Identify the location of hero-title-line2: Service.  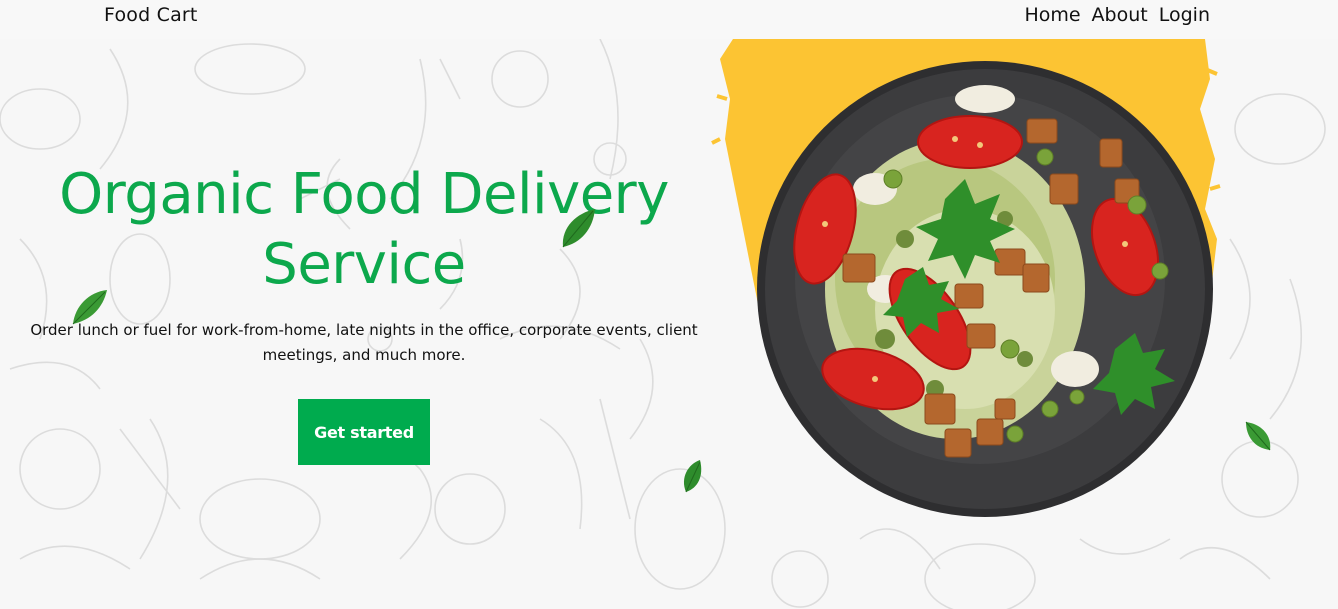
(364, 264).